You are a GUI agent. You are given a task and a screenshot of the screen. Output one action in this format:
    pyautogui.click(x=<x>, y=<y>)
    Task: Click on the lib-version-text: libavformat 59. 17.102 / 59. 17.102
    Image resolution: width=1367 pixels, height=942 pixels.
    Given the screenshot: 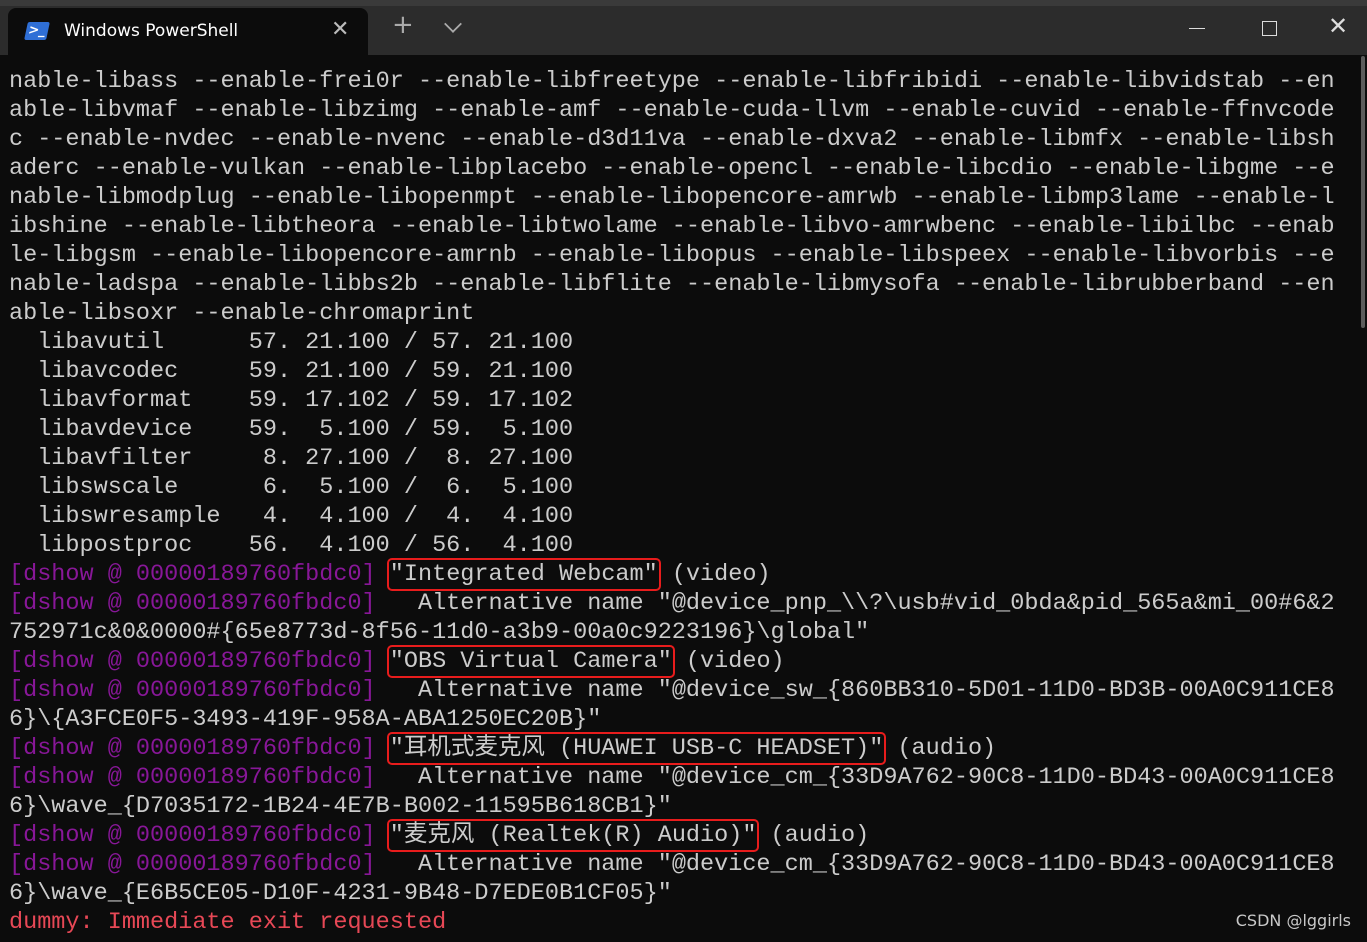 What is the action you would take?
    pyautogui.click(x=291, y=400)
    